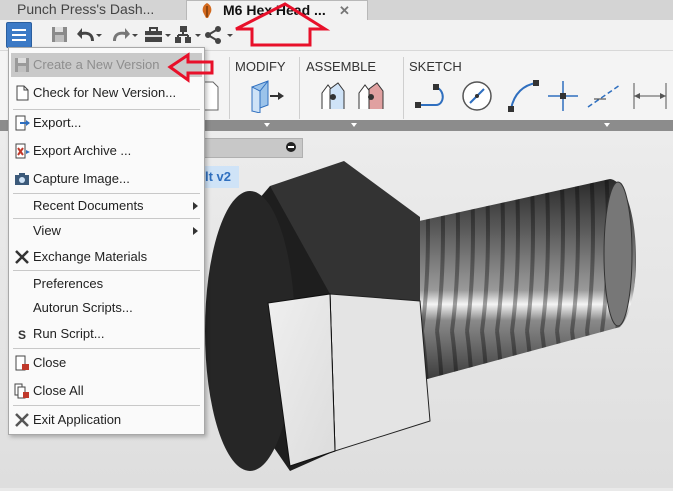 Image resolution: width=673 pixels, height=491 pixels. What do you see at coordinates (374, 96) in the screenshot?
I see `as-built-joint-icon` at bounding box center [374, 96].